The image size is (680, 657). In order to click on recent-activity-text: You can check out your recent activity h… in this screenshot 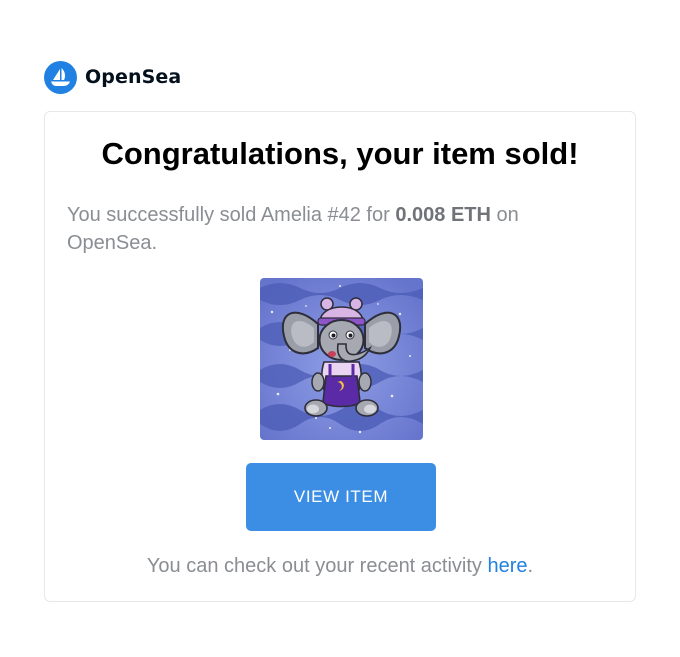, I will do `click(340, 566)`.